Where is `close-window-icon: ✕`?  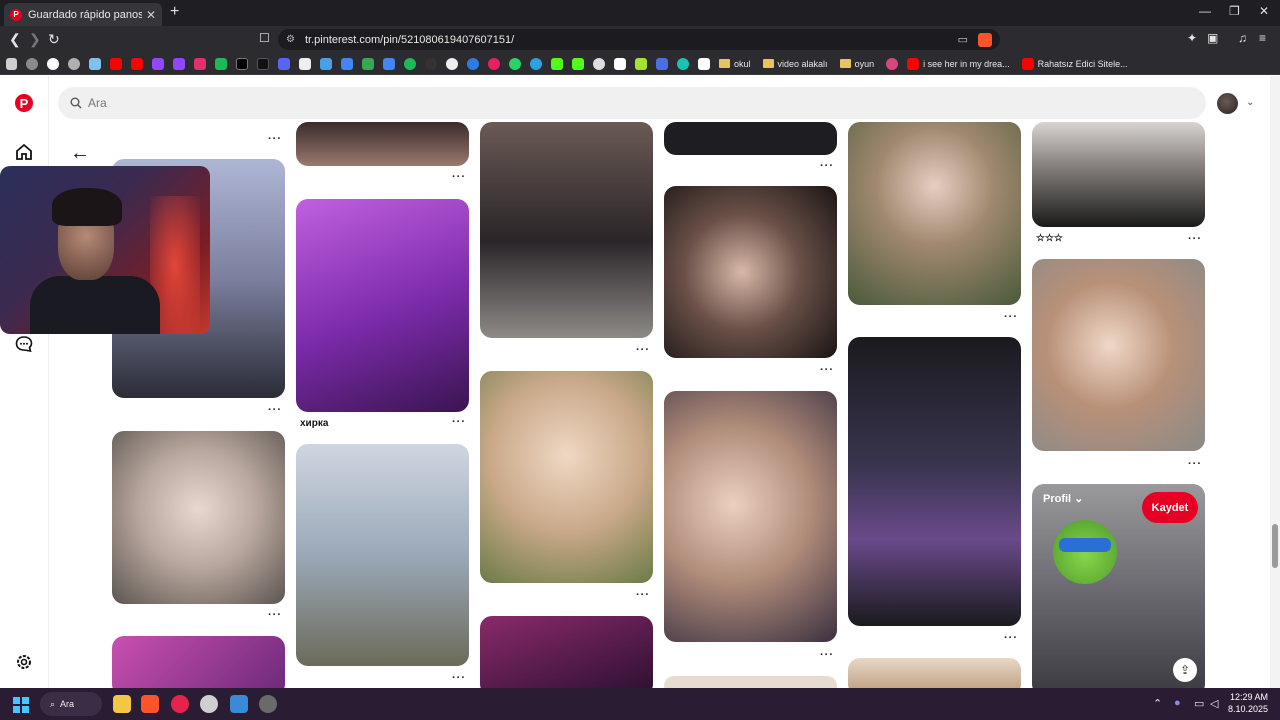
close-window-icon: ✕ is located at coordinates (1264, 11).